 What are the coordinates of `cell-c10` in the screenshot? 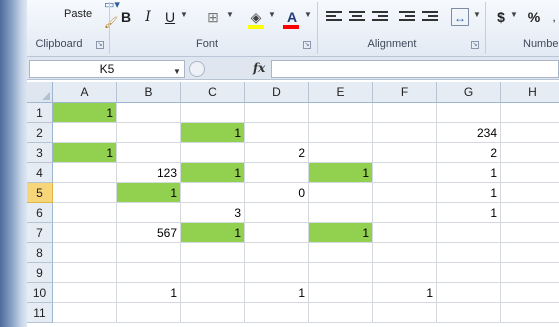 It's located at (213, 293).